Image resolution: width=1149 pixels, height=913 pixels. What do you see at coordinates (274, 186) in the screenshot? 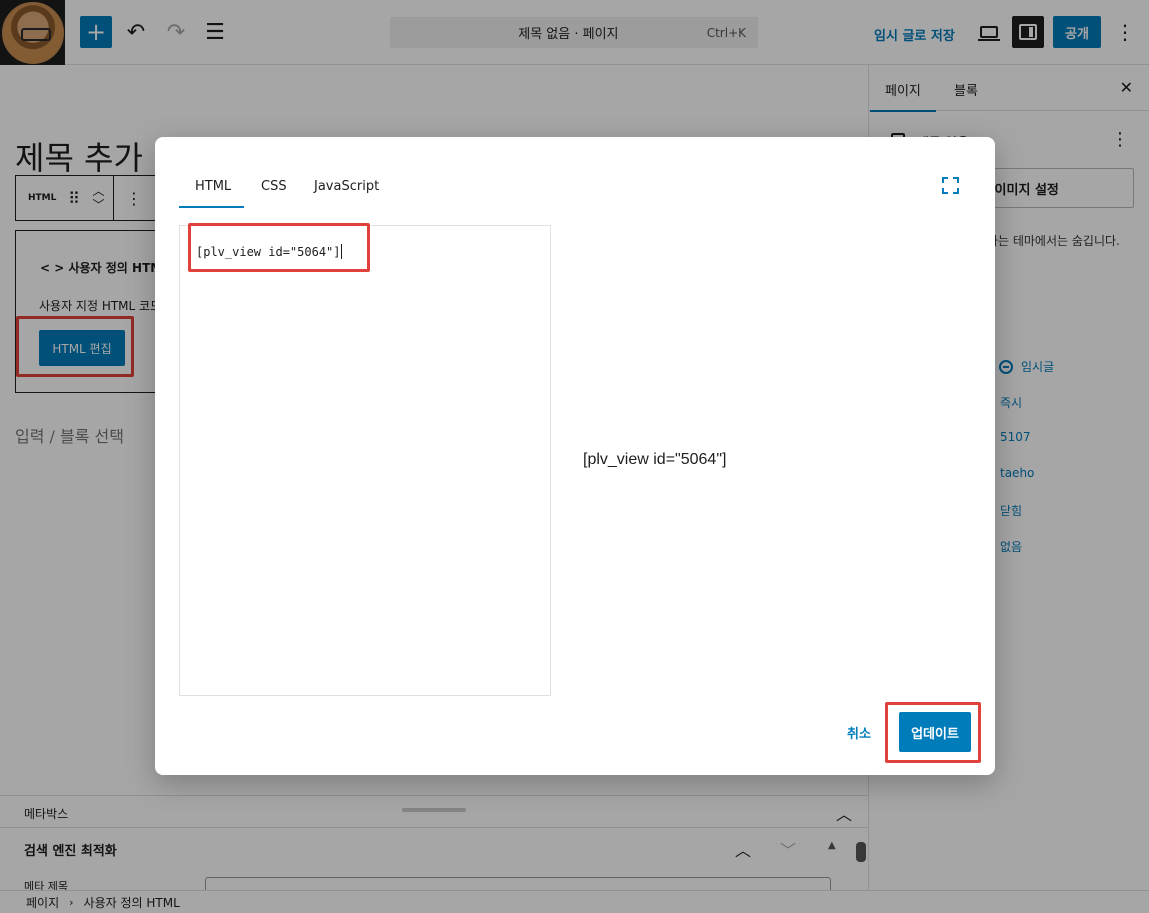
I see `tab-css: CSS` at bounding box center [274, 186].